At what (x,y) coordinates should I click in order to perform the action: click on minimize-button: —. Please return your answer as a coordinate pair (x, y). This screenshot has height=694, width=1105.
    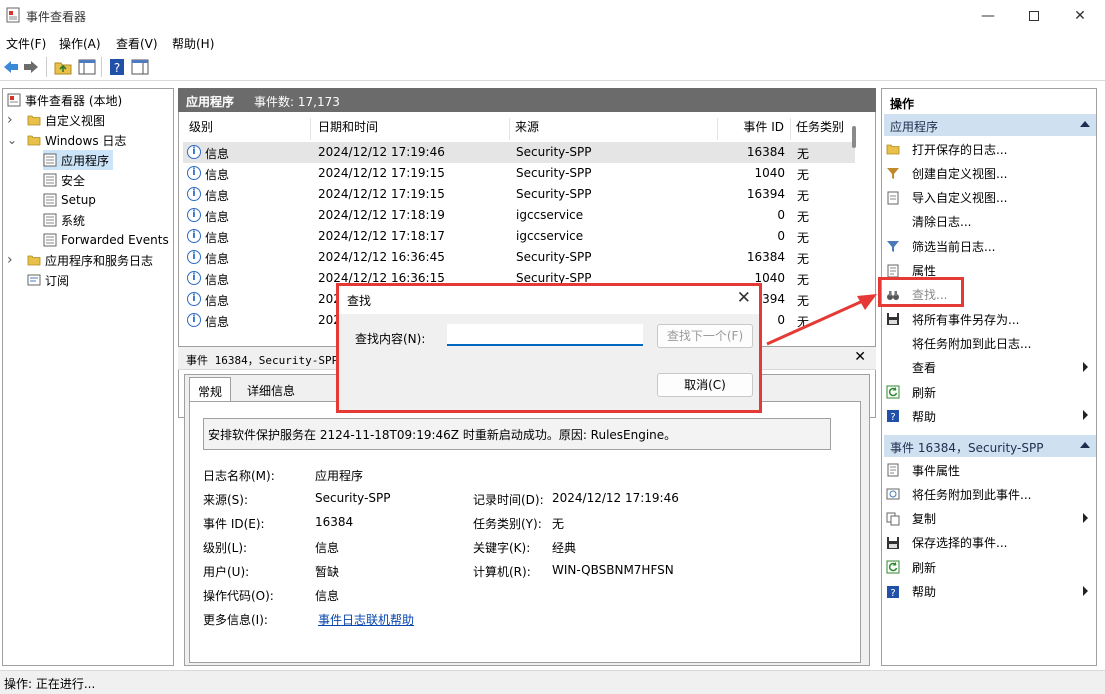
    Looking at the image, I should click on (988, 15).